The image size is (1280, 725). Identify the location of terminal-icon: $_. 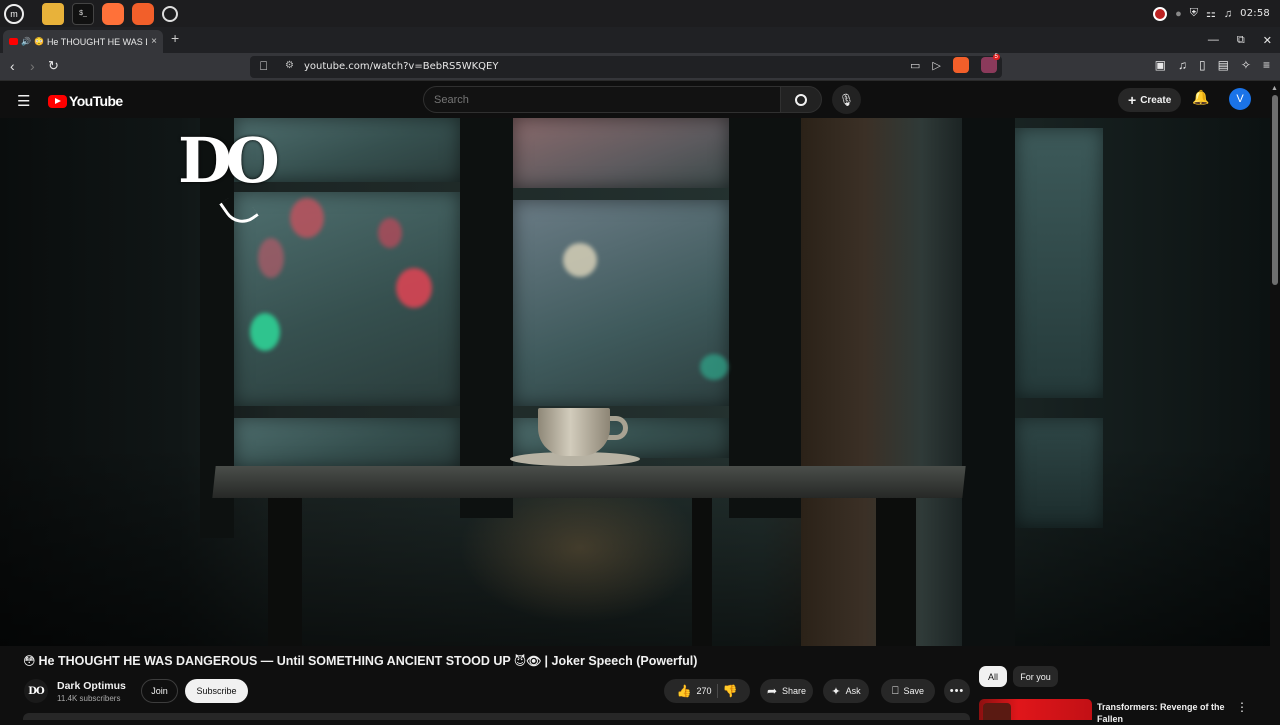
(83, 13).